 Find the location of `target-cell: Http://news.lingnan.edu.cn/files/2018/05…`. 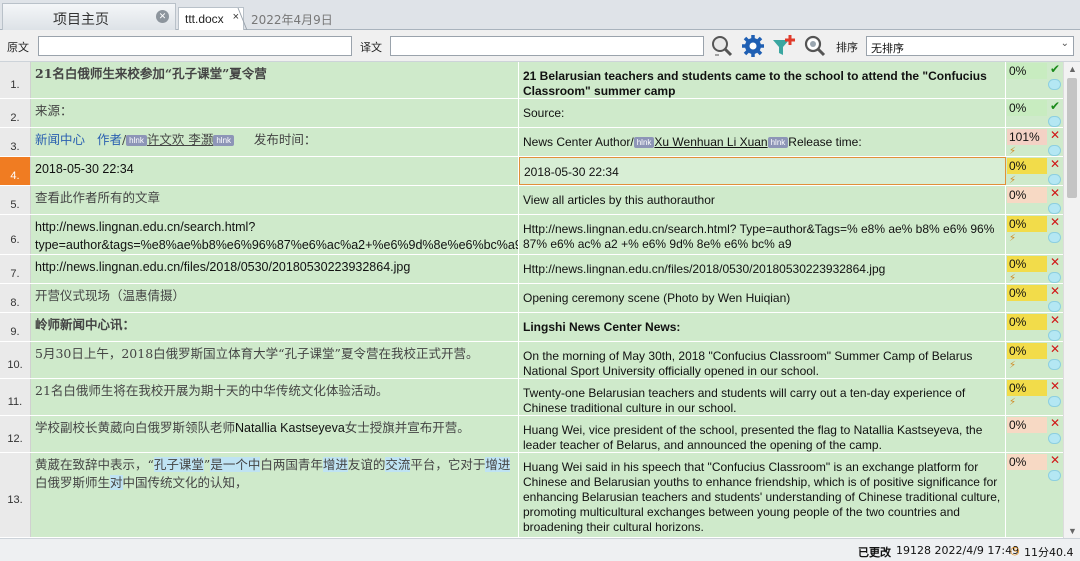

target-cell: Http://news.lingnan.edu.cn/files/2018/05… is located at coordinates (762, 269).